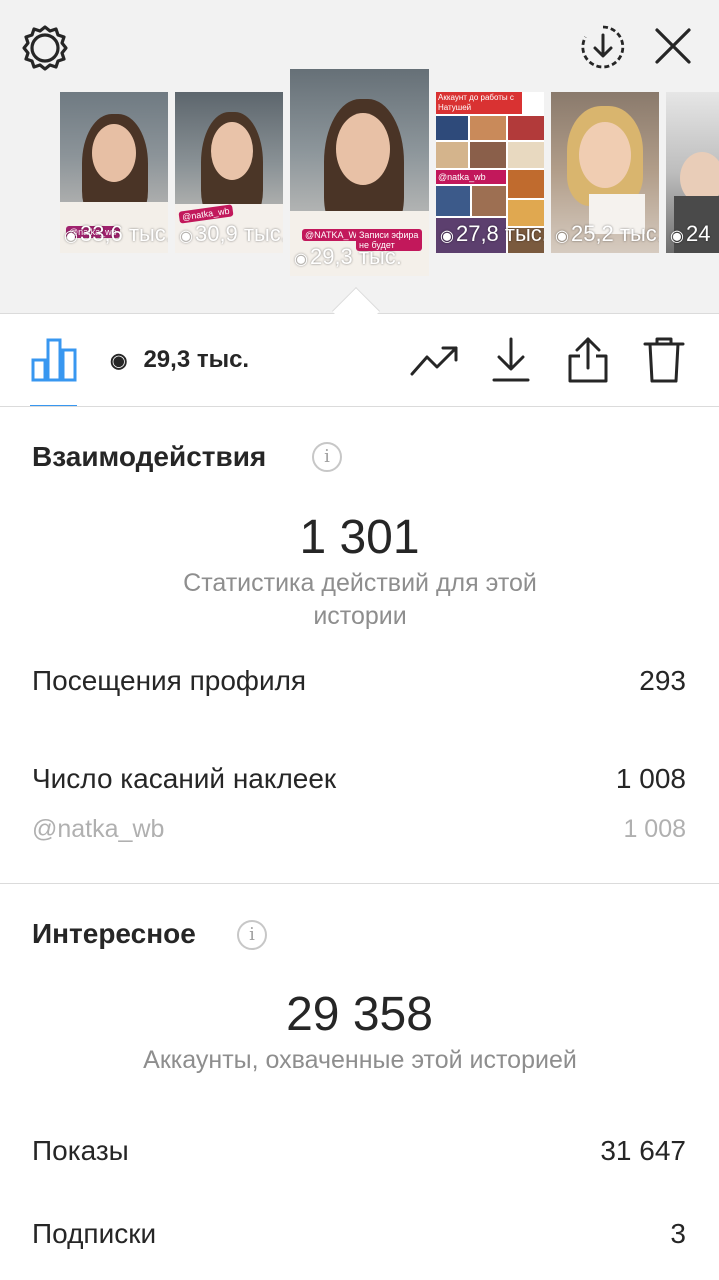 This screenshot has width=719, height=1280. I want to click on trending-up-icon, so click(435, 361).